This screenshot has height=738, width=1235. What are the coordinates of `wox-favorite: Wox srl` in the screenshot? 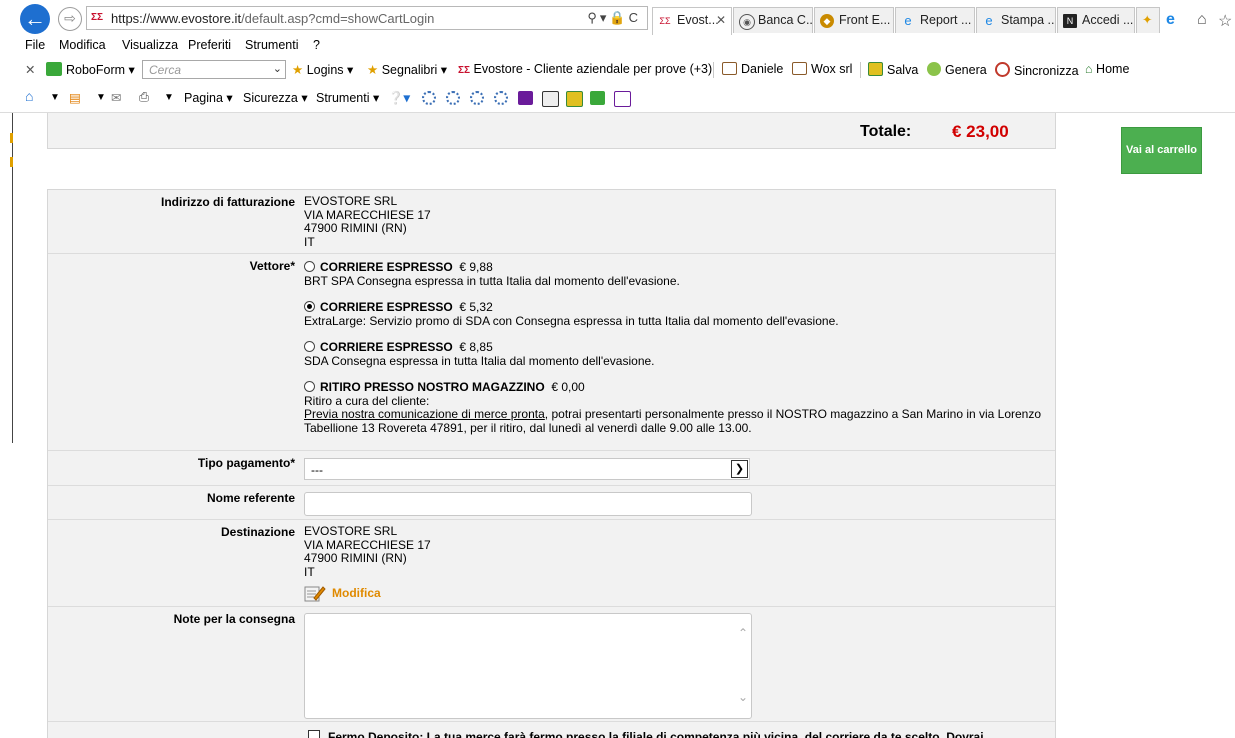 It's located at (822, 69).